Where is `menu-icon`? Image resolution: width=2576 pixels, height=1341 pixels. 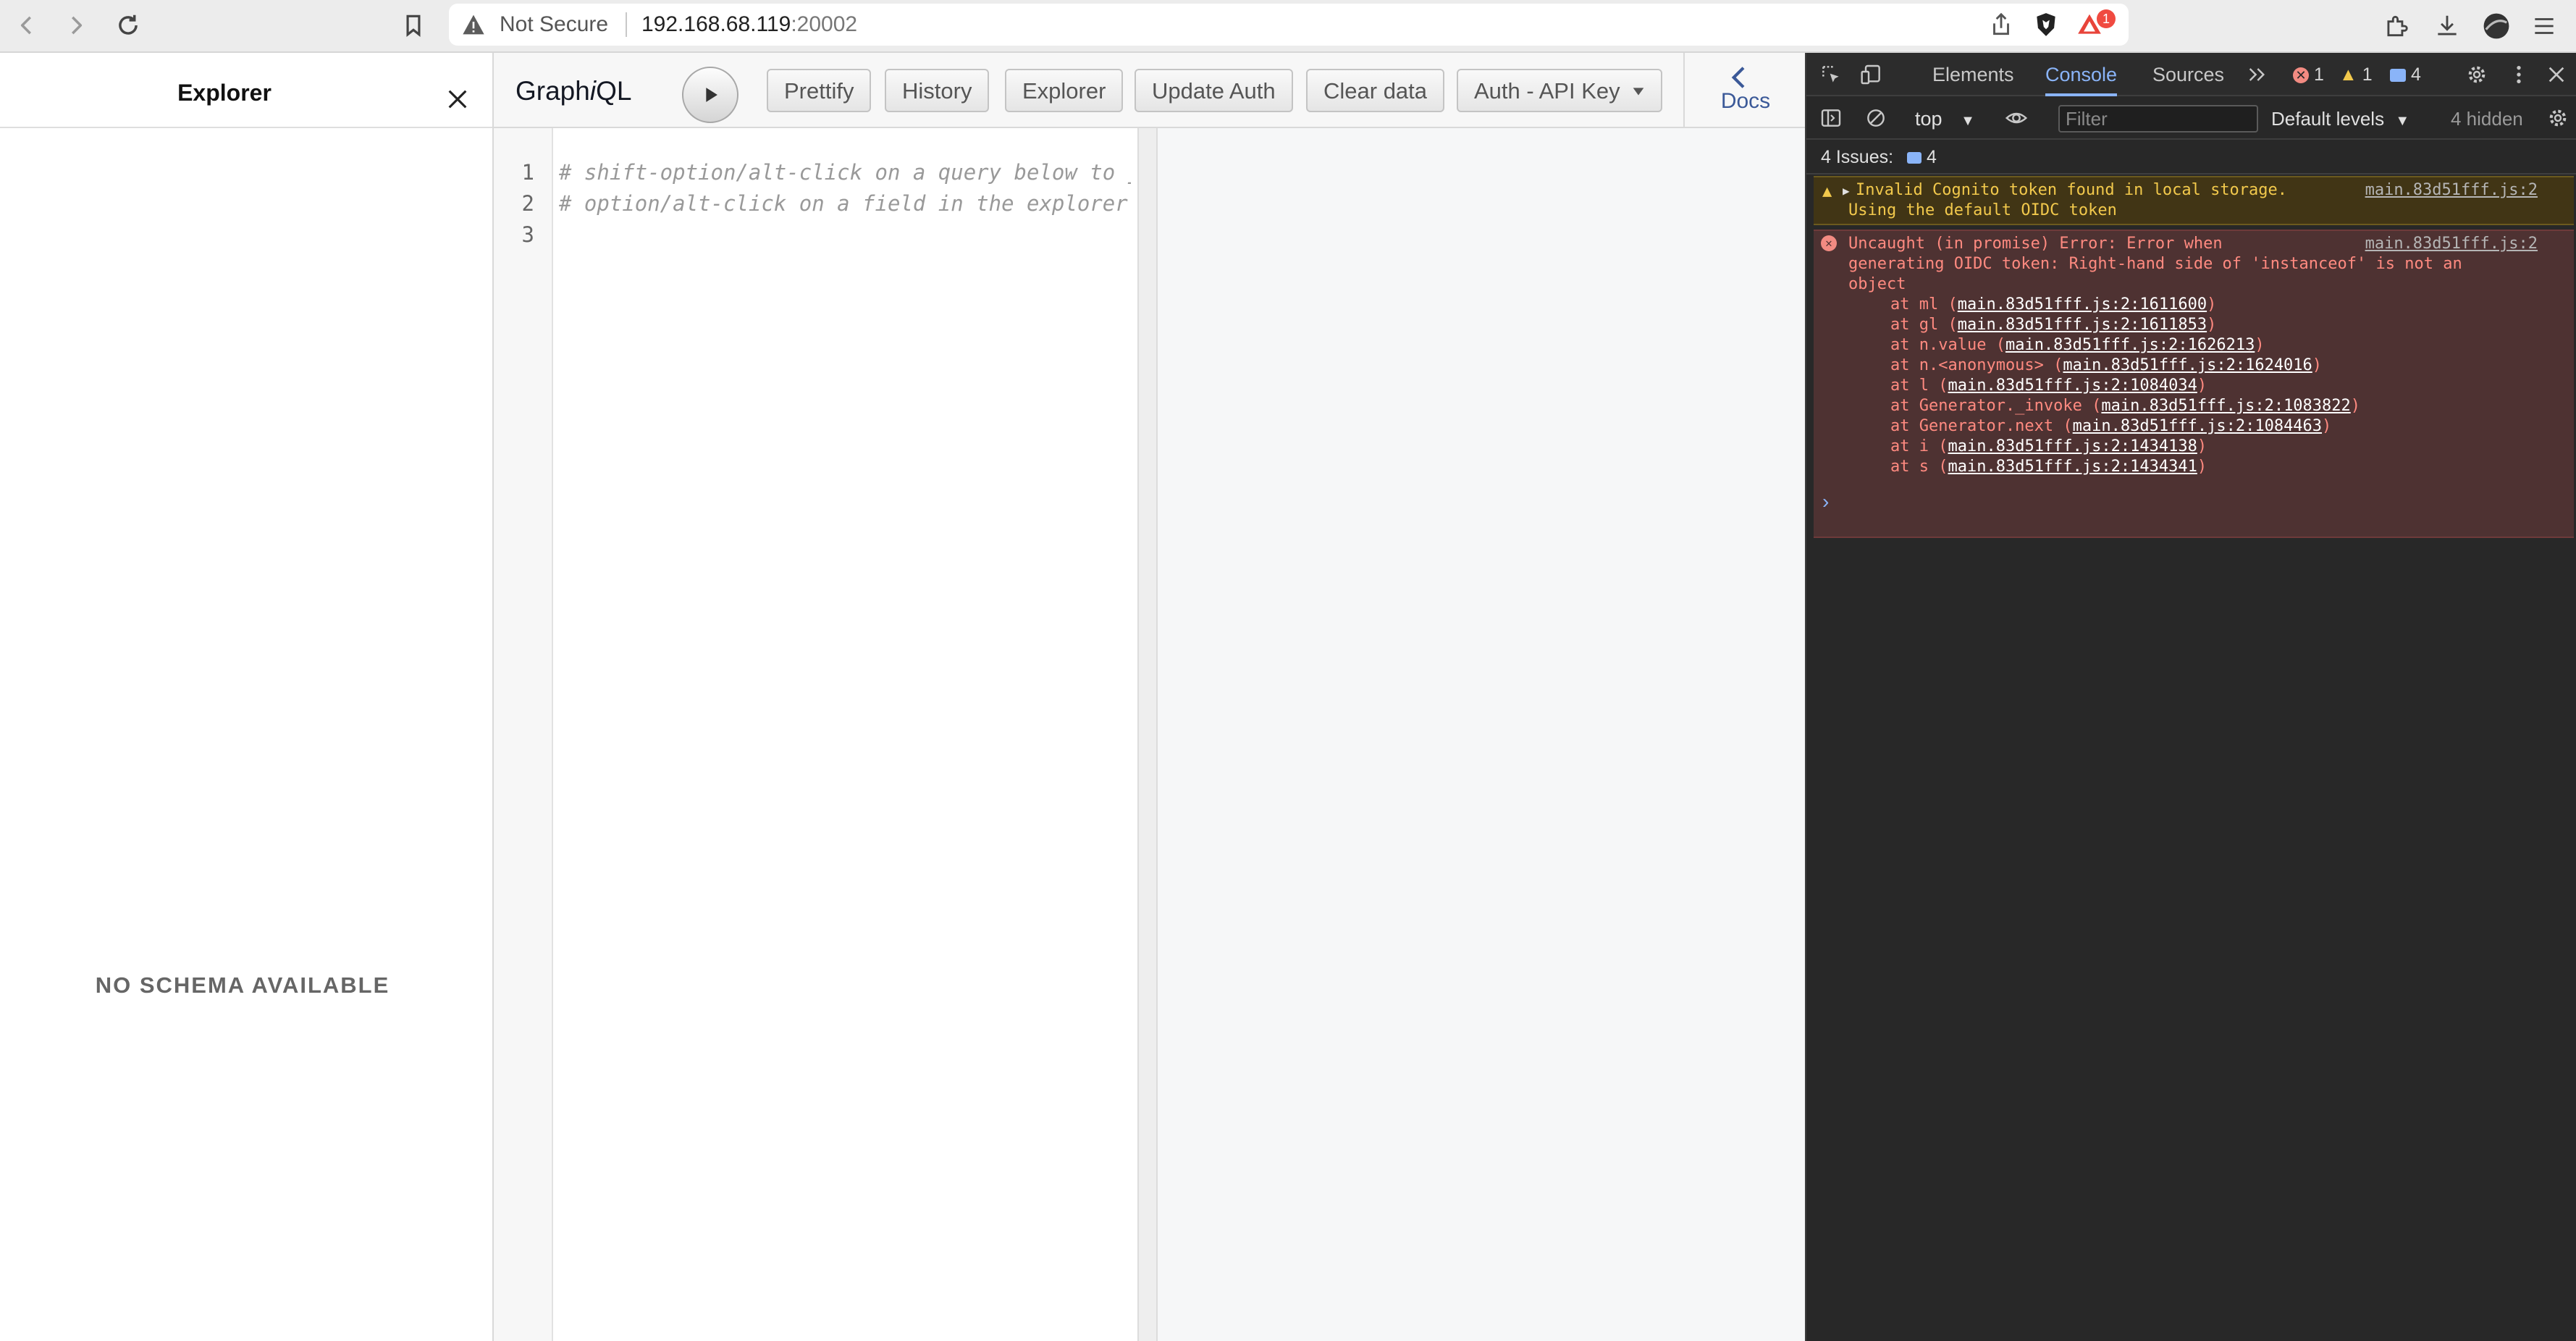
menu-icon is located at coordinates (2544, 26).